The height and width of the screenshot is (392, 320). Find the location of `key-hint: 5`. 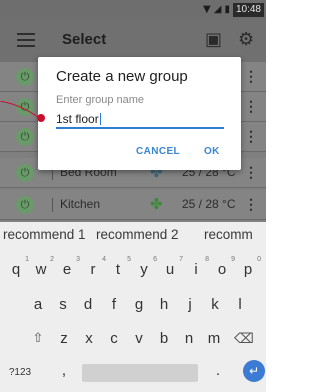

key-hint: 5 is located at coordinates (129, 259).